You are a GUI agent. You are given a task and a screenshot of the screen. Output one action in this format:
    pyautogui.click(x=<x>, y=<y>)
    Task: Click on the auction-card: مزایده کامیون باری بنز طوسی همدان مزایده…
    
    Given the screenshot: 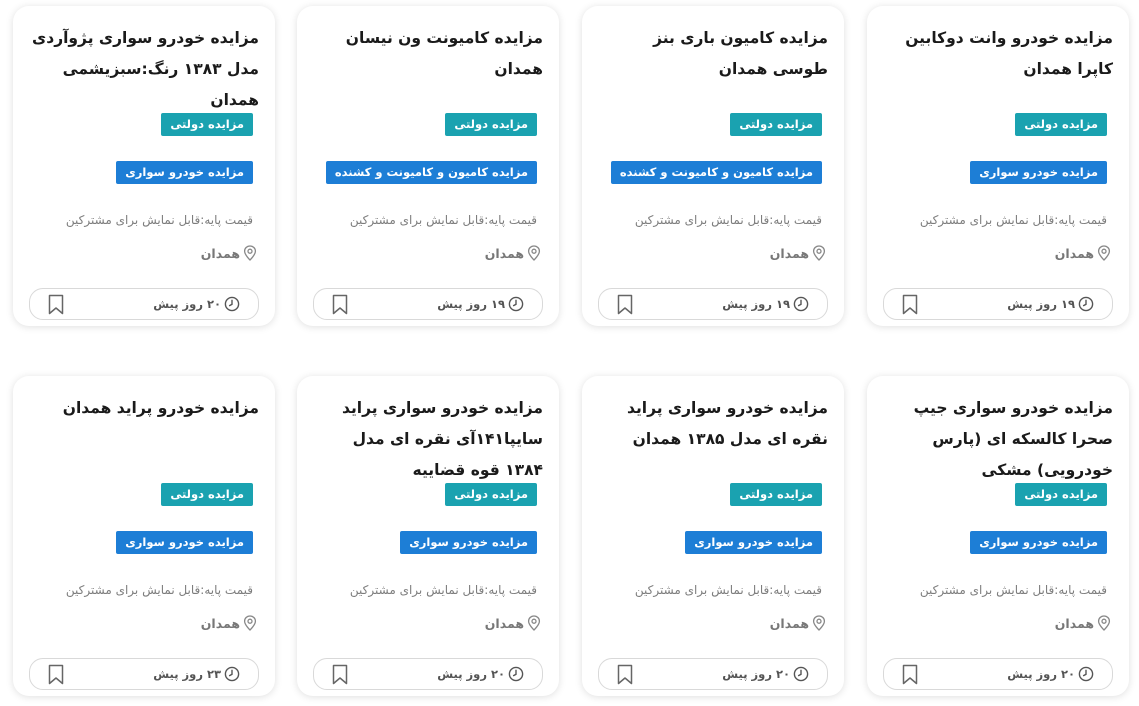 What is the action you would take?
    pyautogui.click(x=713, y=166)
    